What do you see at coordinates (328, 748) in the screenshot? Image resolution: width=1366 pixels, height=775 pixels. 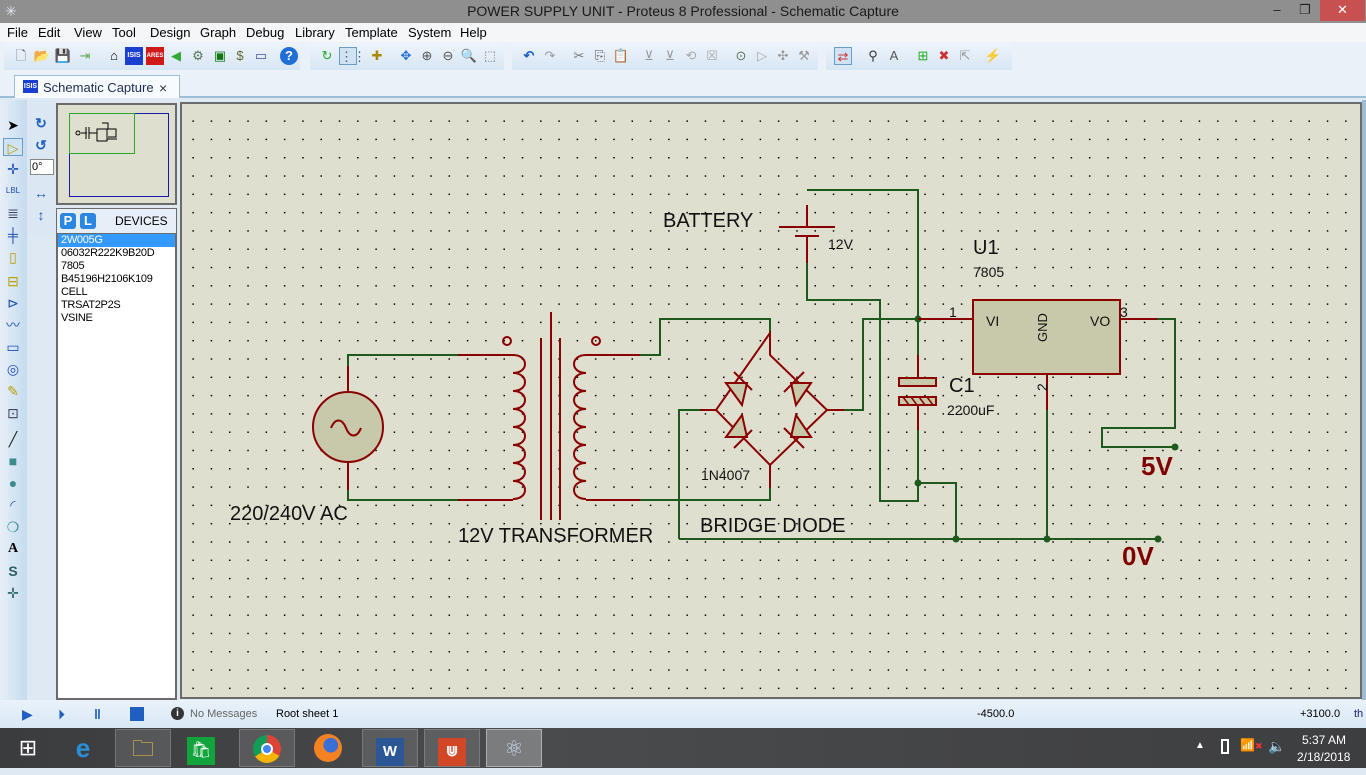 I see `firefox-icon` at bounding box center [328, 748].